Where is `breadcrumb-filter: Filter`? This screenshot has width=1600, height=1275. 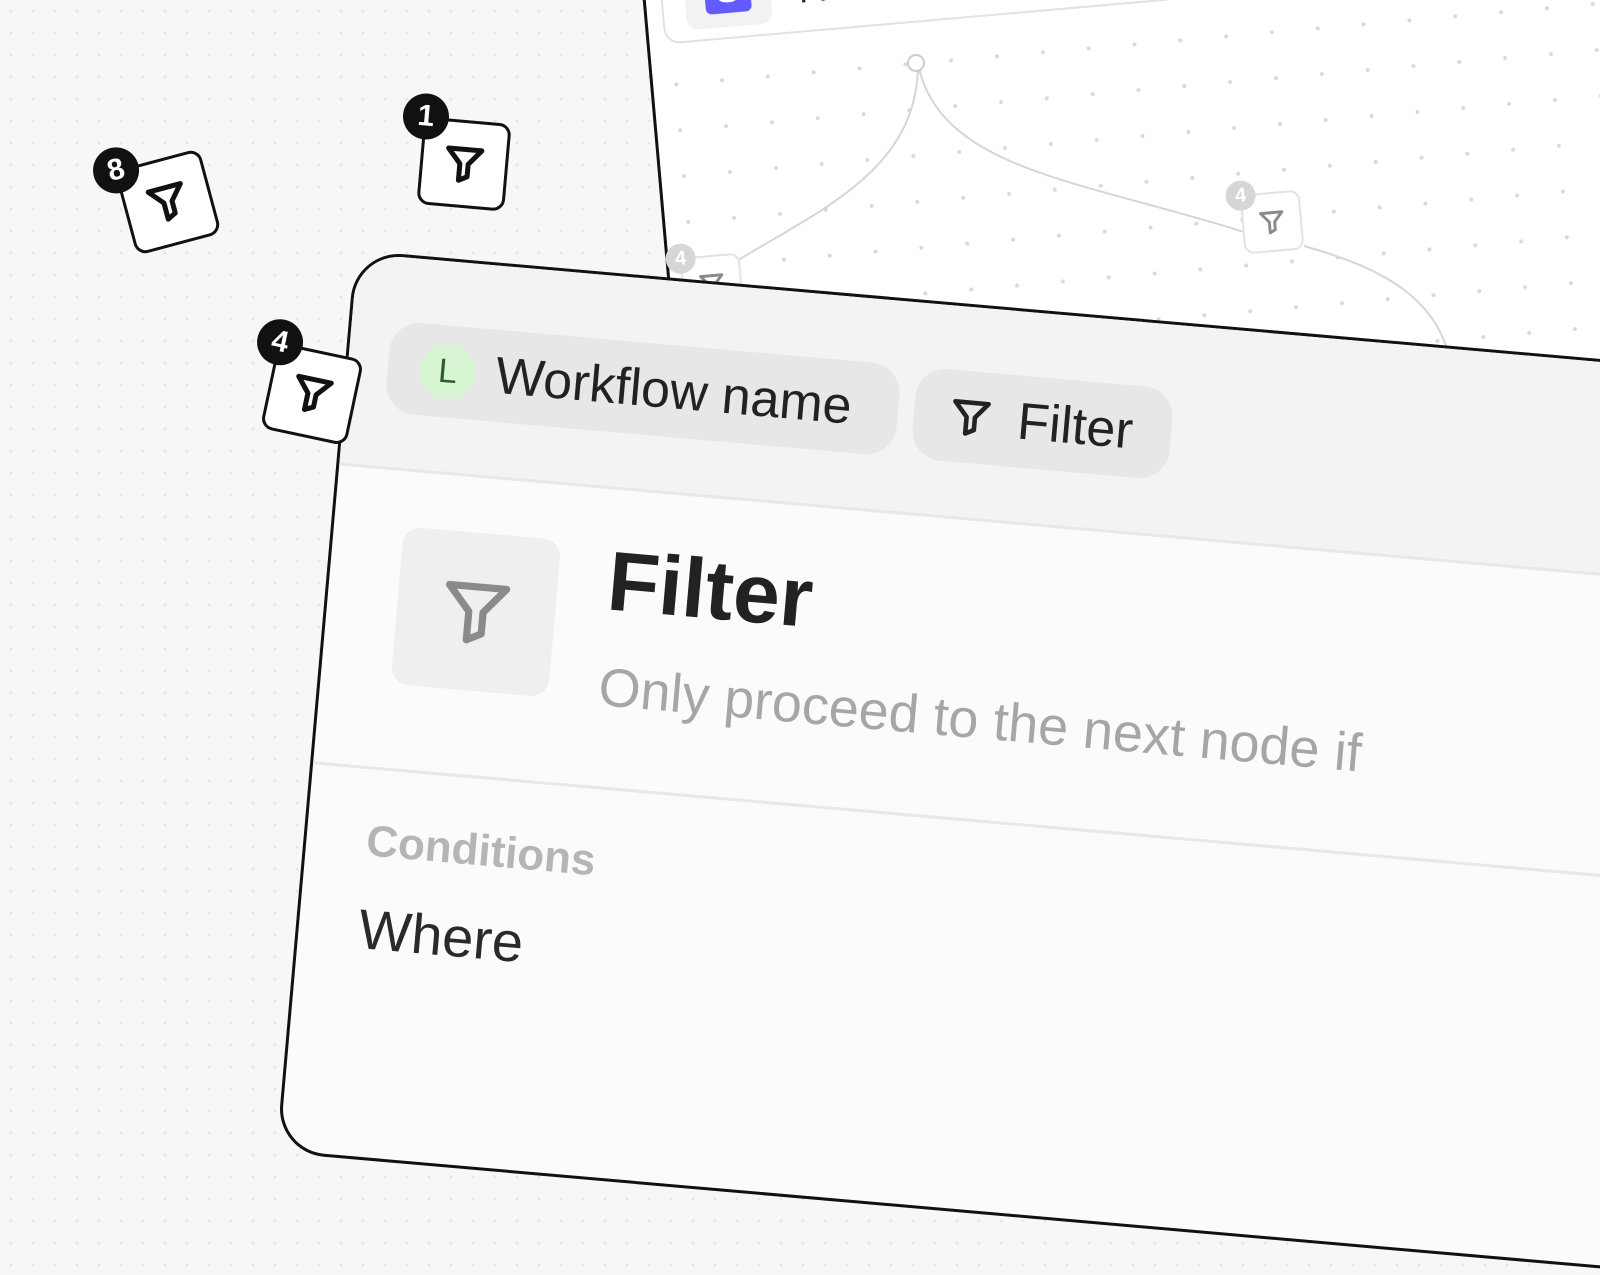 breadcrumb-filter: Filter is located at coordinates (1042, 423).